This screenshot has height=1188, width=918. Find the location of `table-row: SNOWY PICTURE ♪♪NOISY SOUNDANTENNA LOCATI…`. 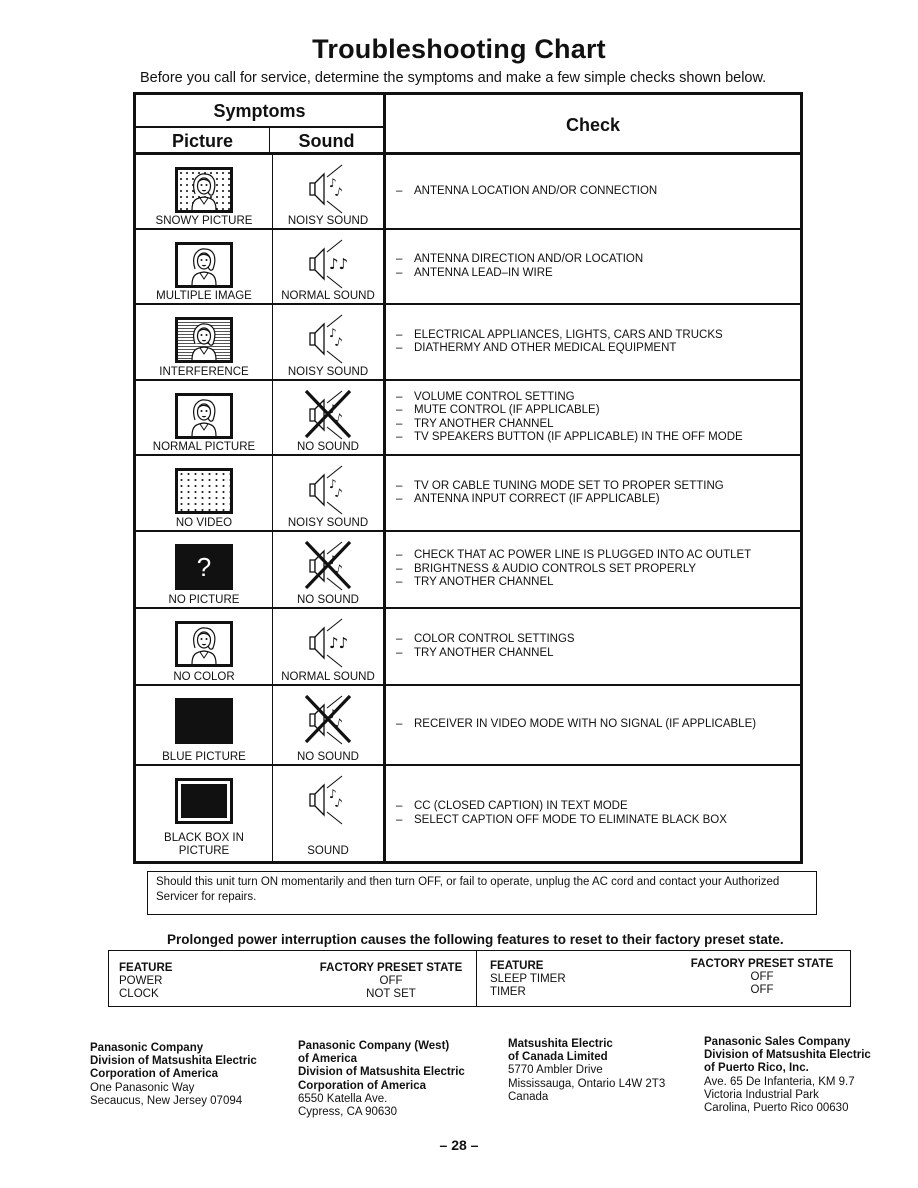

table-row: SNOWY PICTURE ♪♪NOISY SOUNDANTENNA LOCATI… is located at coordinates (468, 192).